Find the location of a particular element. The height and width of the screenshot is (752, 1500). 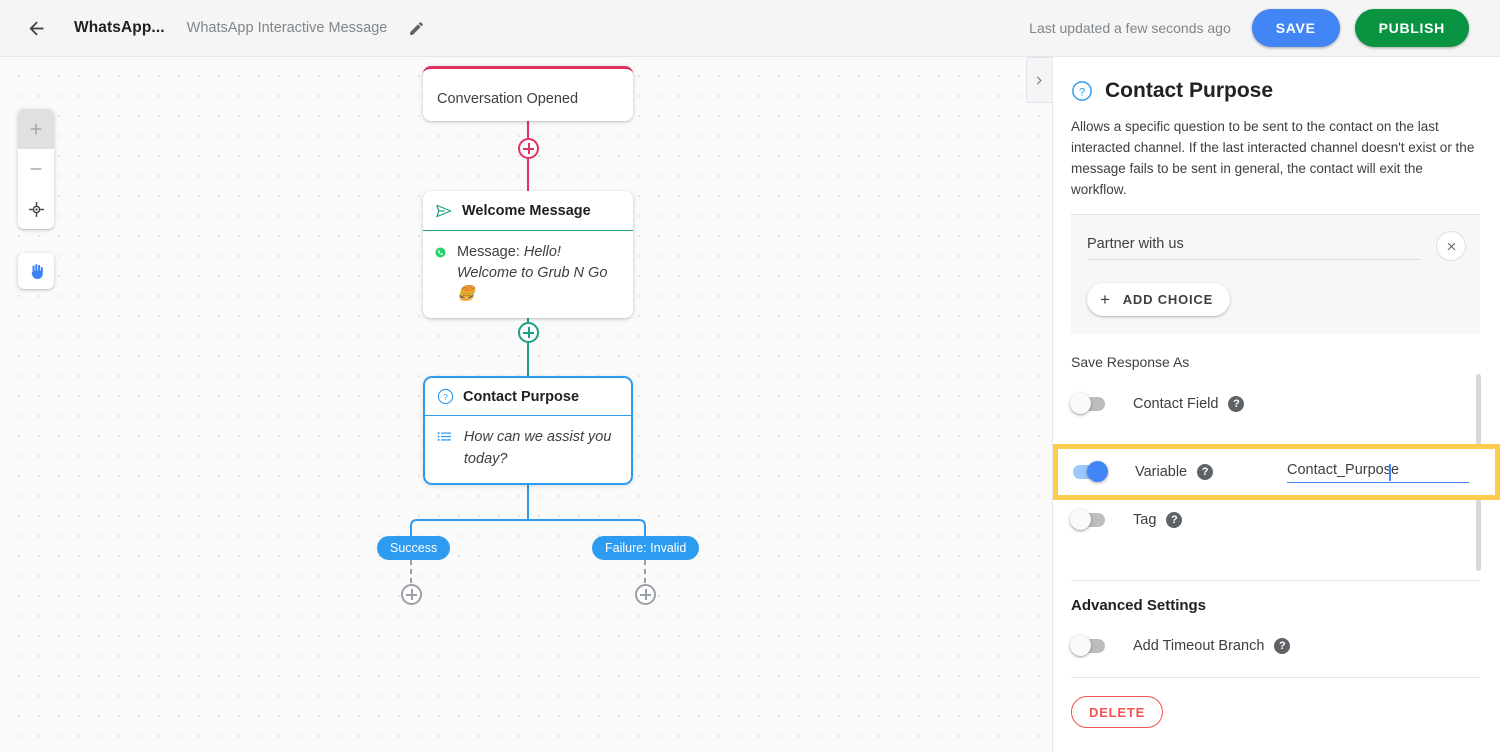

contact-field-toggle is located at coordinates (1087, 403).